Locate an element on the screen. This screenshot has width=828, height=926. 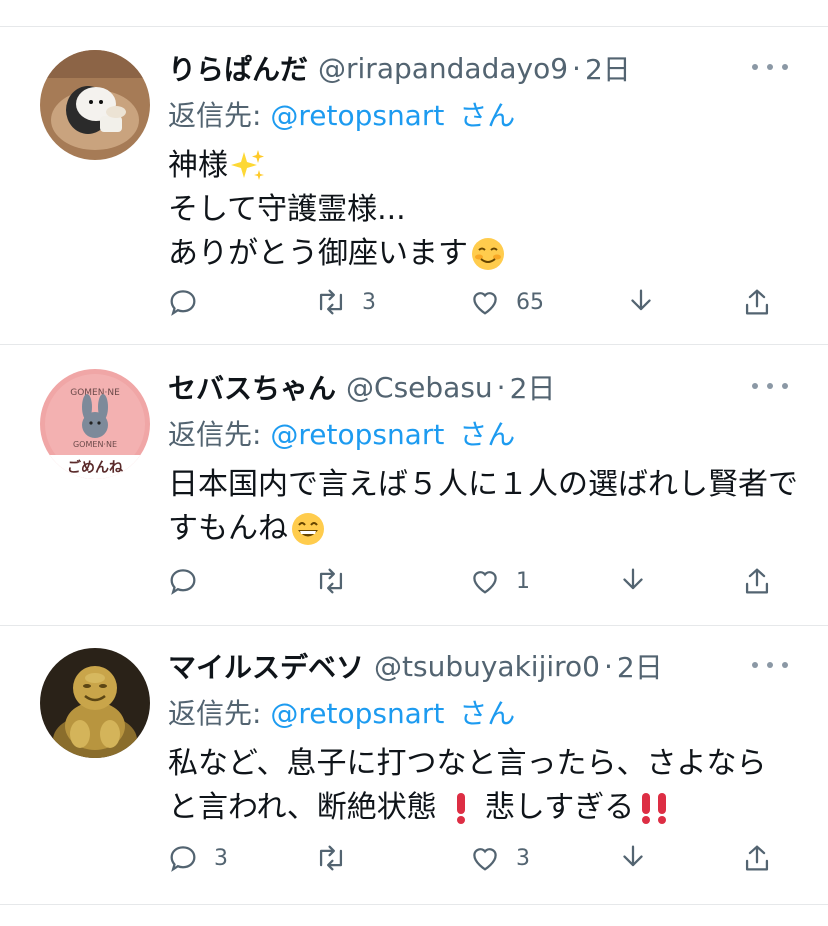
like-button: 65 is located at coordinates (506, 302).